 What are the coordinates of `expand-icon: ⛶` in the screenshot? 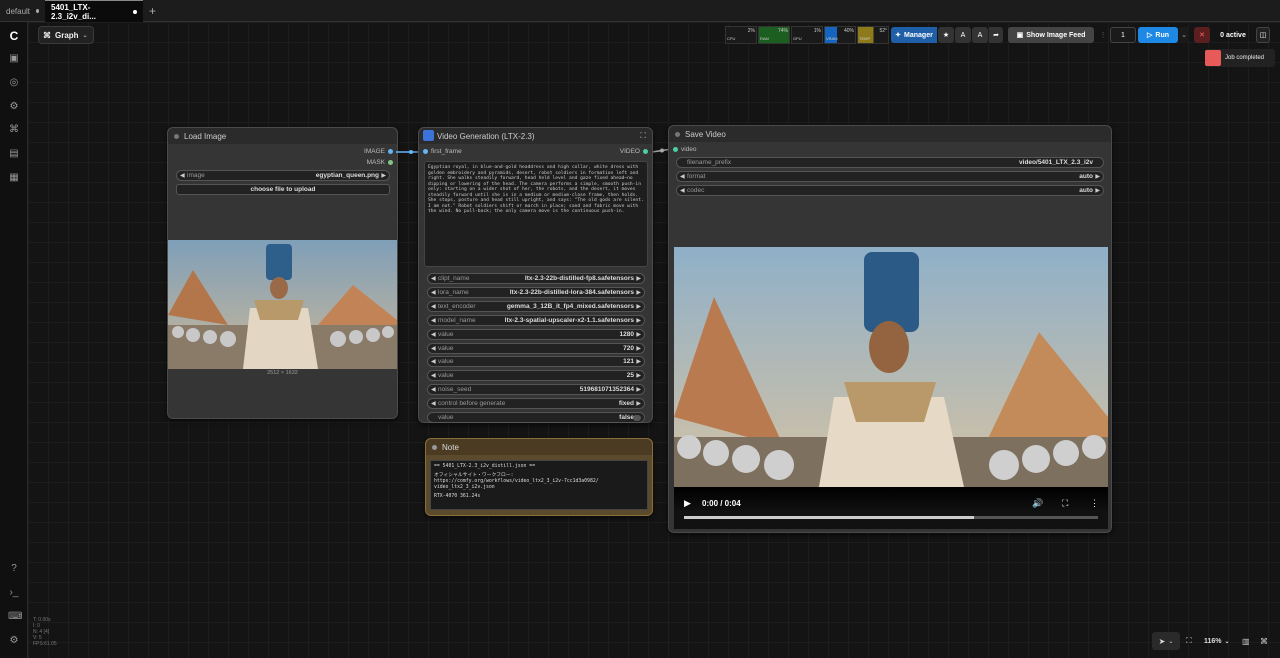 It's located at (643, 136).